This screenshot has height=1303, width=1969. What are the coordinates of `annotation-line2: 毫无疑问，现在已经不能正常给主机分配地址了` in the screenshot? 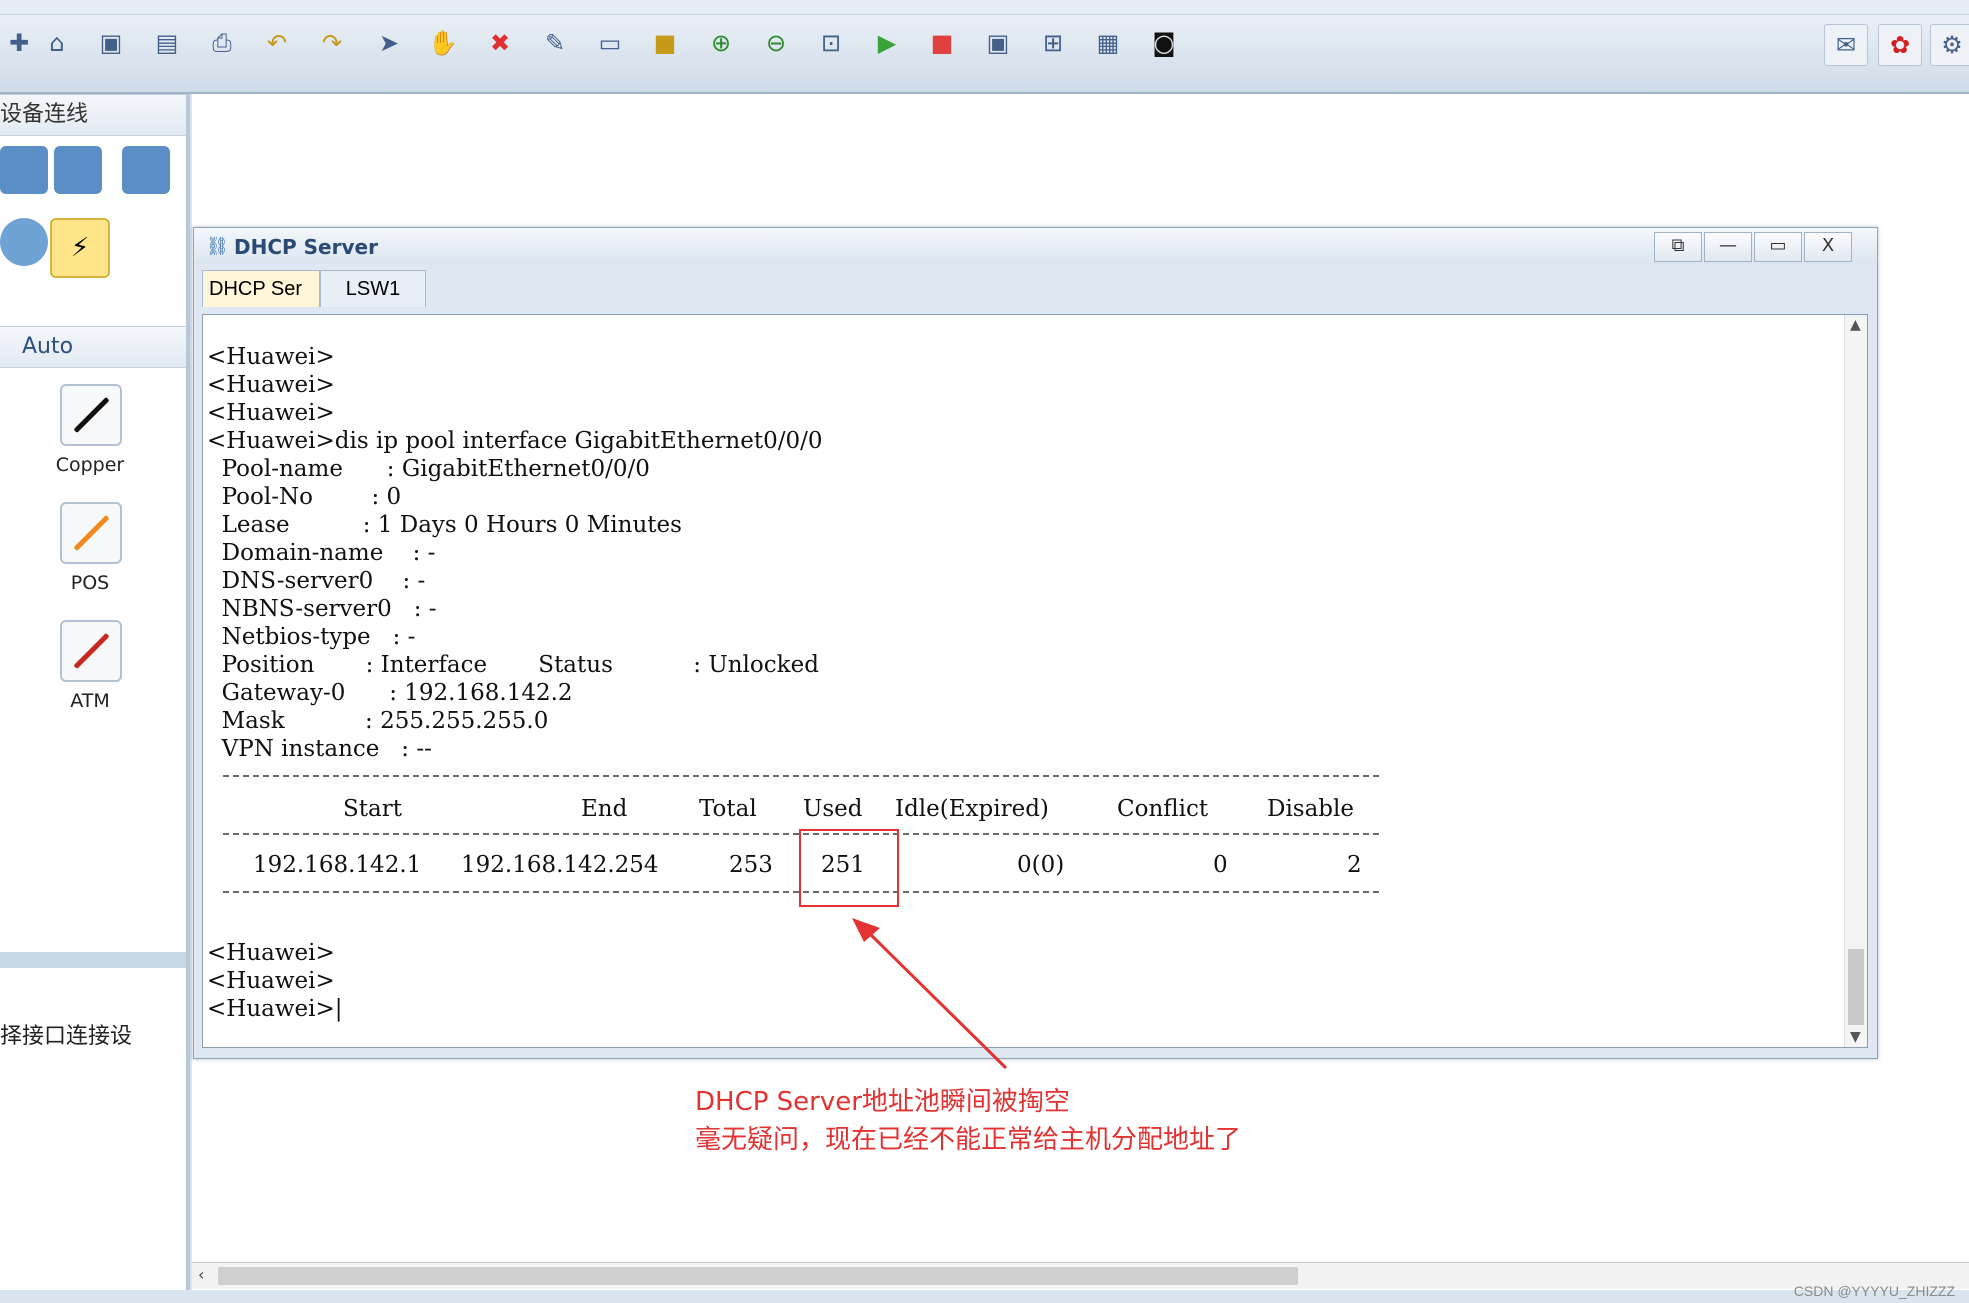 It's located at (968, 1140).